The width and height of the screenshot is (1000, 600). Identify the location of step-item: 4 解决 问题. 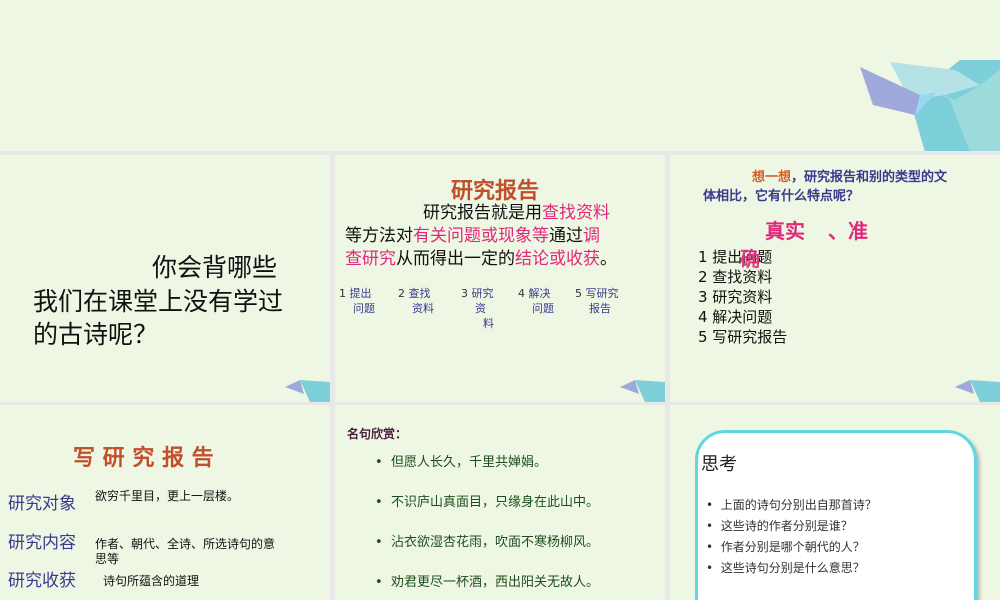
(536, 301).